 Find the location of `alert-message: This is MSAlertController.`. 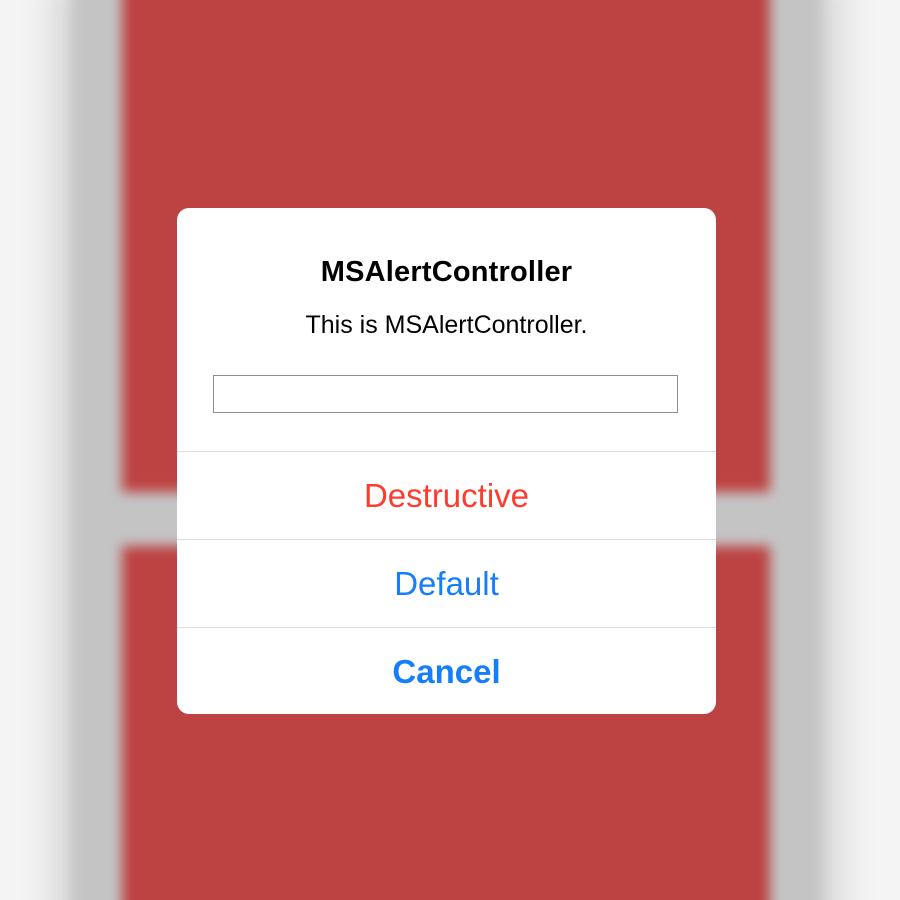

alert-message: This is MSAlertController. is located at coordinates (446, 325).